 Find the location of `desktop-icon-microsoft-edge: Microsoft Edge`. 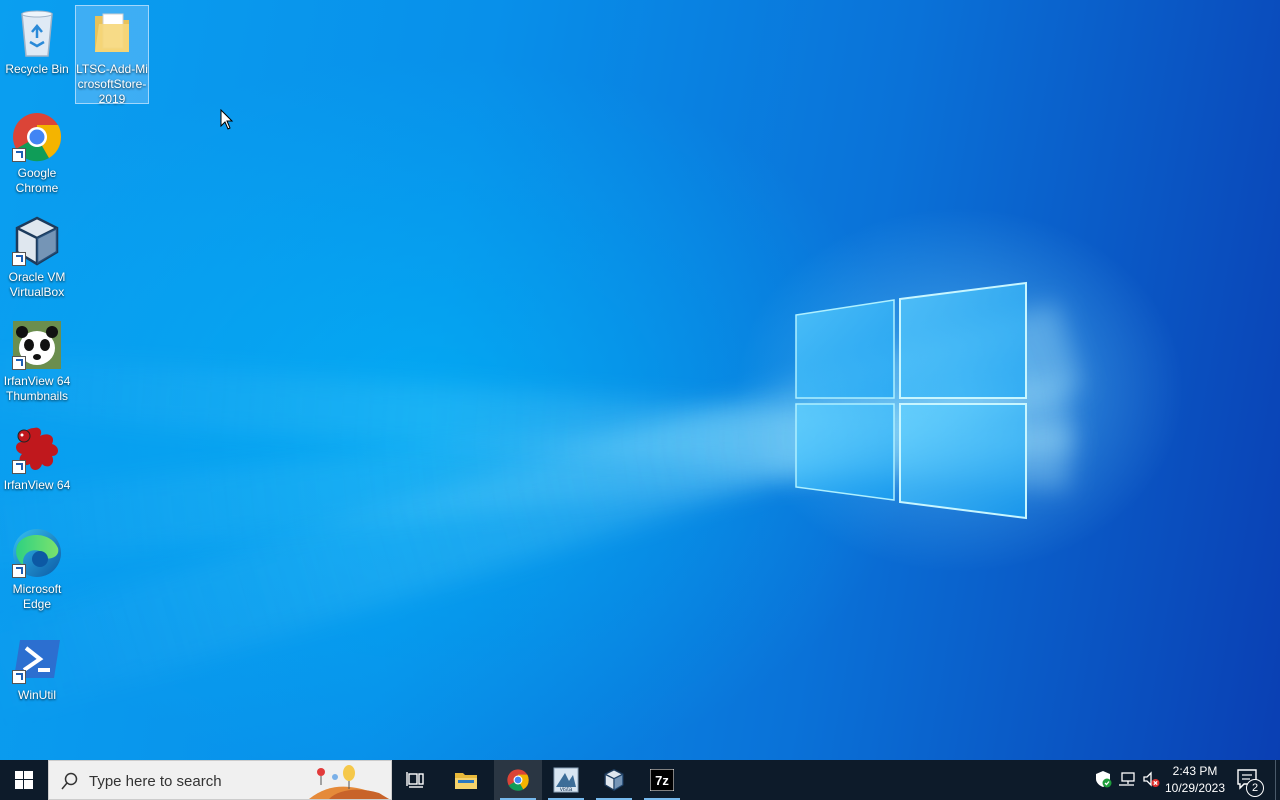

desktop-icon-microsoft-edge: Microsoft Edge is located at coordinates (37, 569).